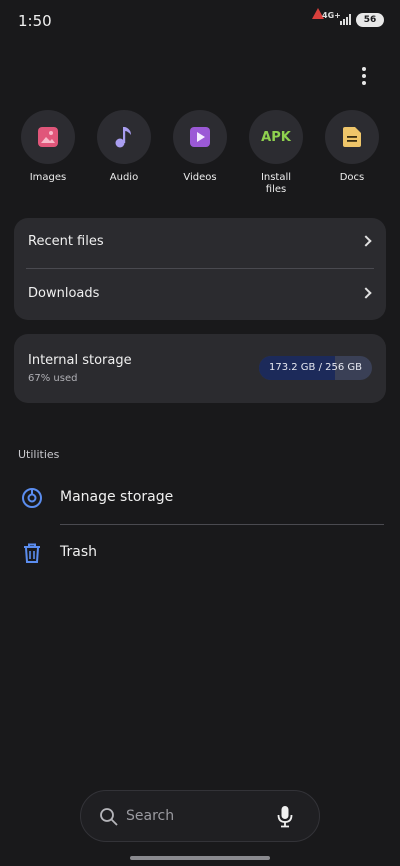 The width and height of the screenshot is (400, 866). What do you see at coordinates (200, 816) in the screenshot?
I see `search-bar: Search` at bounding box center [200, 816].